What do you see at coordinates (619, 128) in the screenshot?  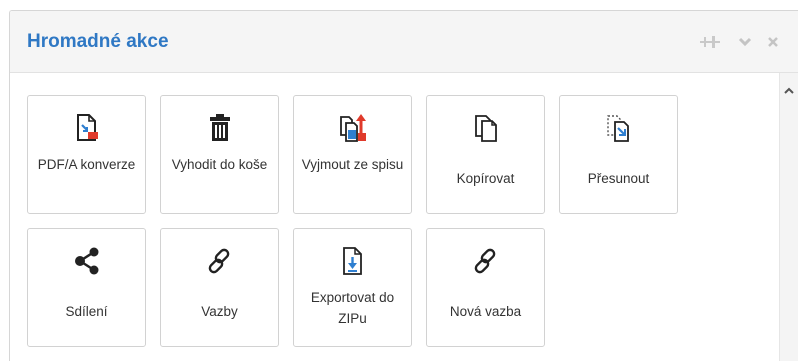 I see `move-icon` at bounding box center [619, 128].